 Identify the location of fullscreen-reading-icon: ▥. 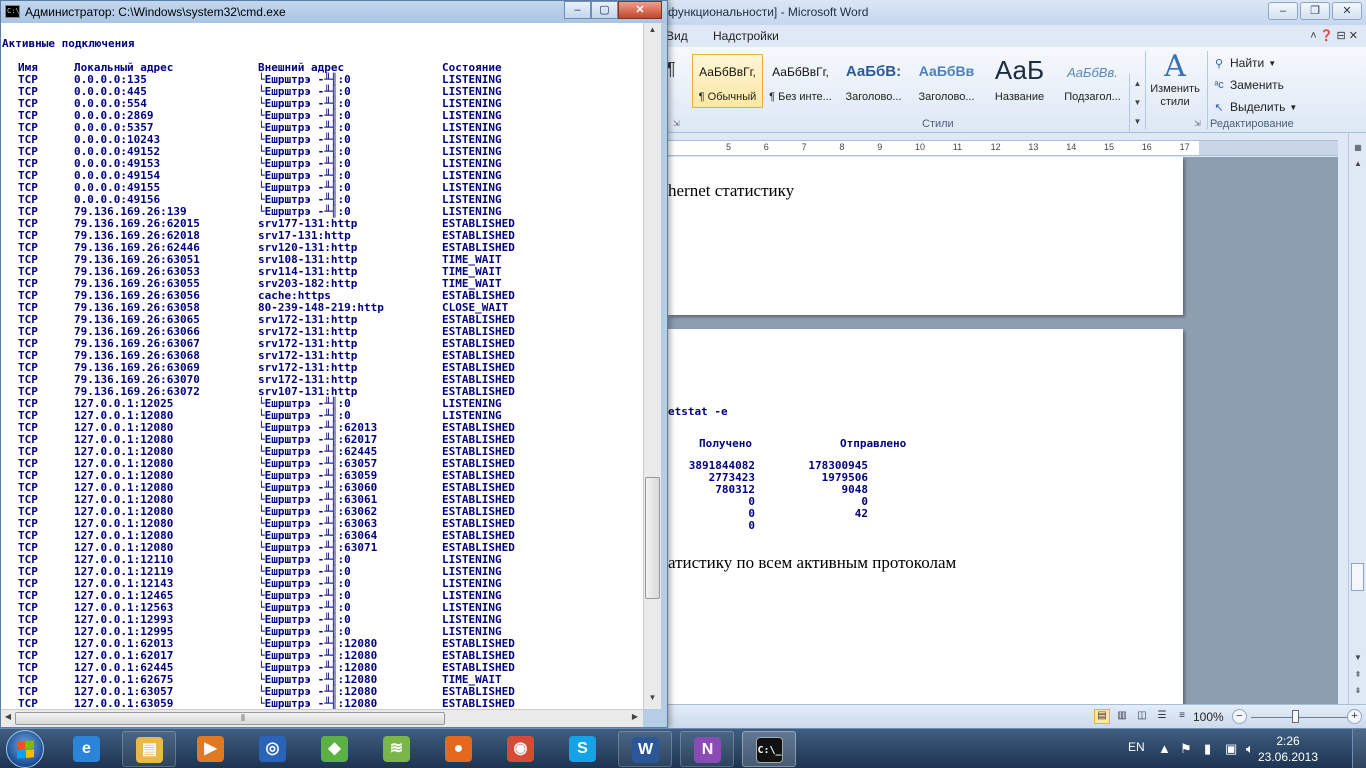
(1122, 716).